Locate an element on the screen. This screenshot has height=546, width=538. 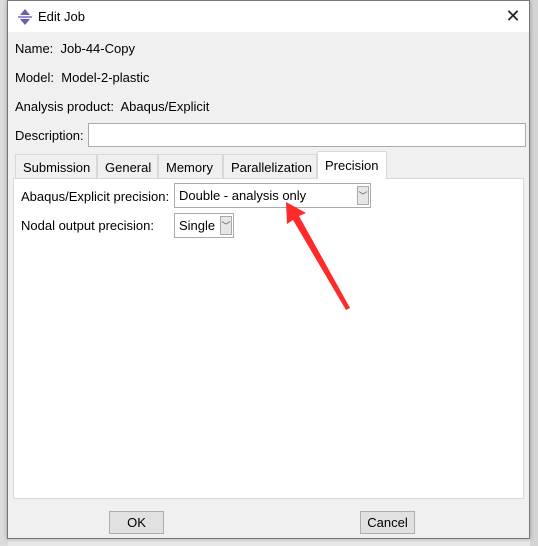
red-arrow-annotation is located at coordinates (318, 256).